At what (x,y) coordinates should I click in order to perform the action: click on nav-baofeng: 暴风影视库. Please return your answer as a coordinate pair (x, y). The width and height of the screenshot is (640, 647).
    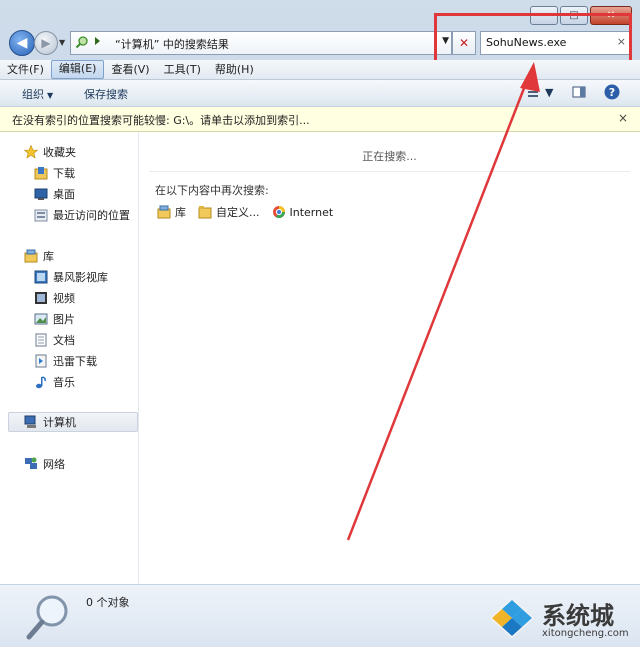
    Looking at the image, I should click on (71, 277).